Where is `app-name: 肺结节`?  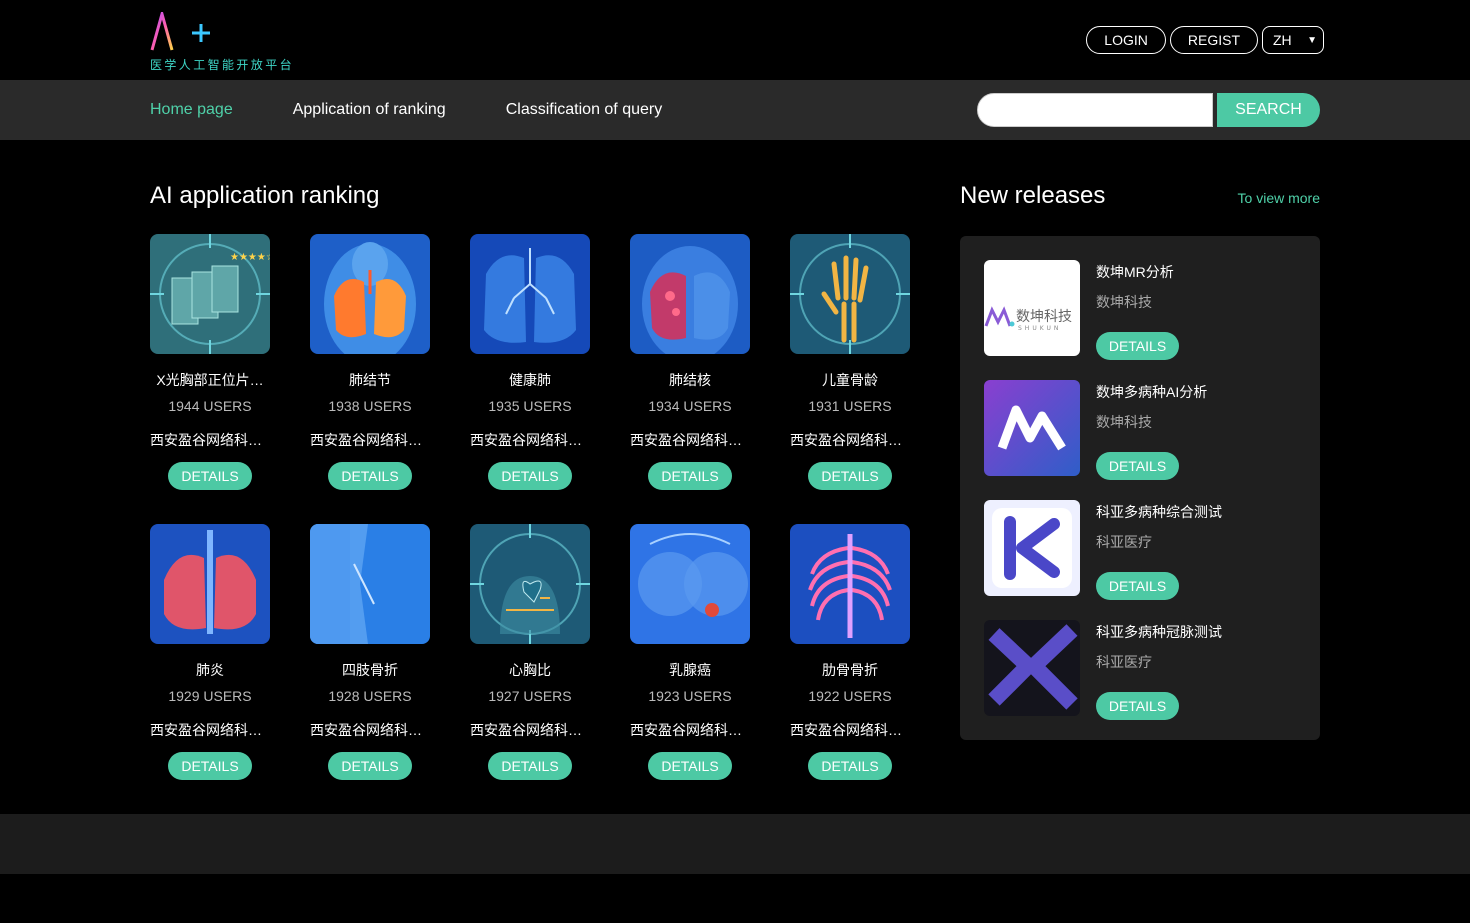 app-name: 肺结节 is located at coordinates (370, 380).